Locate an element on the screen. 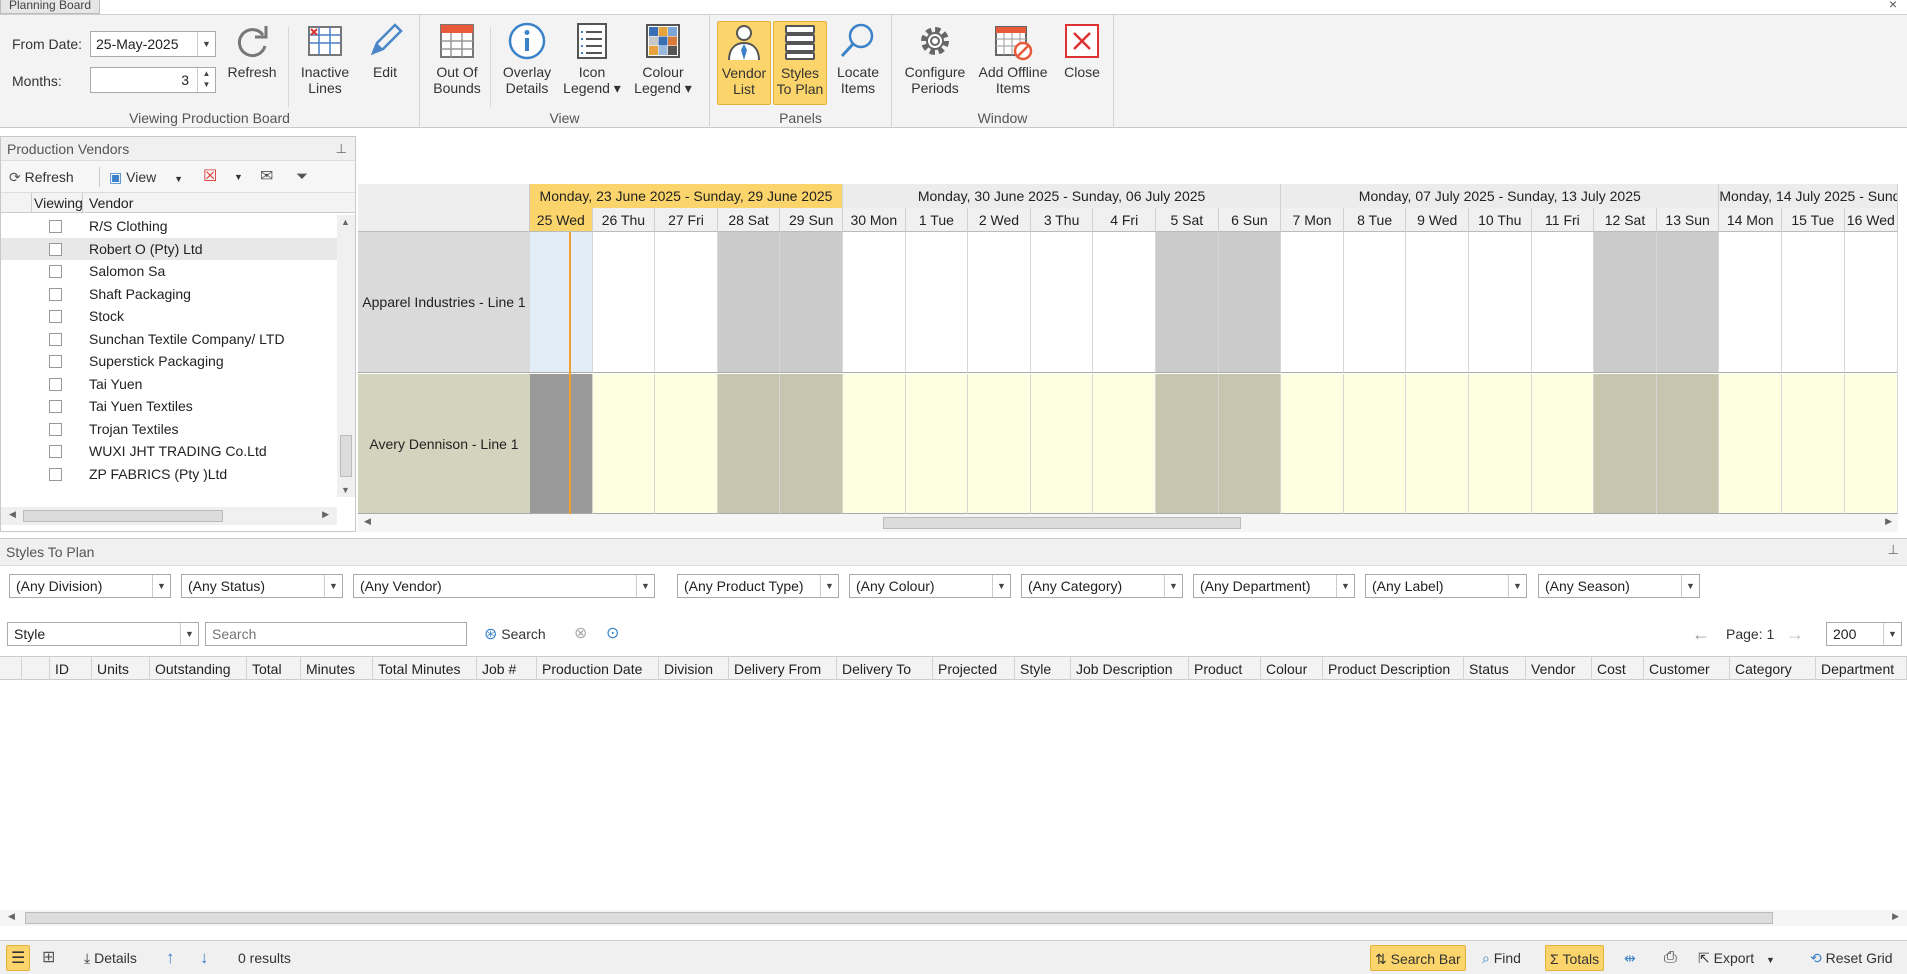 This screenshot has height=974, width=1907. vendor-list-item: Stock is located at coordinates (169, 316).